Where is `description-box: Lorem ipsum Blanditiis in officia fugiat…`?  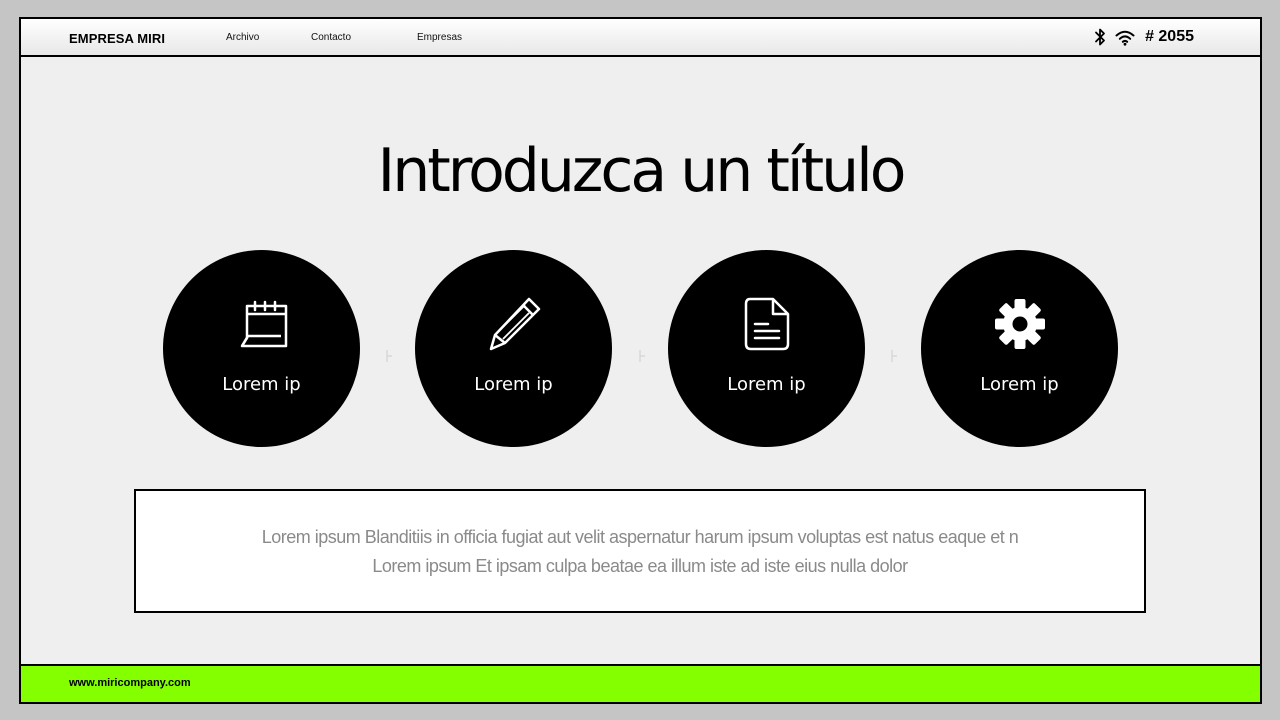 description-box: Lorem ipsum Blanditiis in officia fugiat… is located at coordinates (640, 551).